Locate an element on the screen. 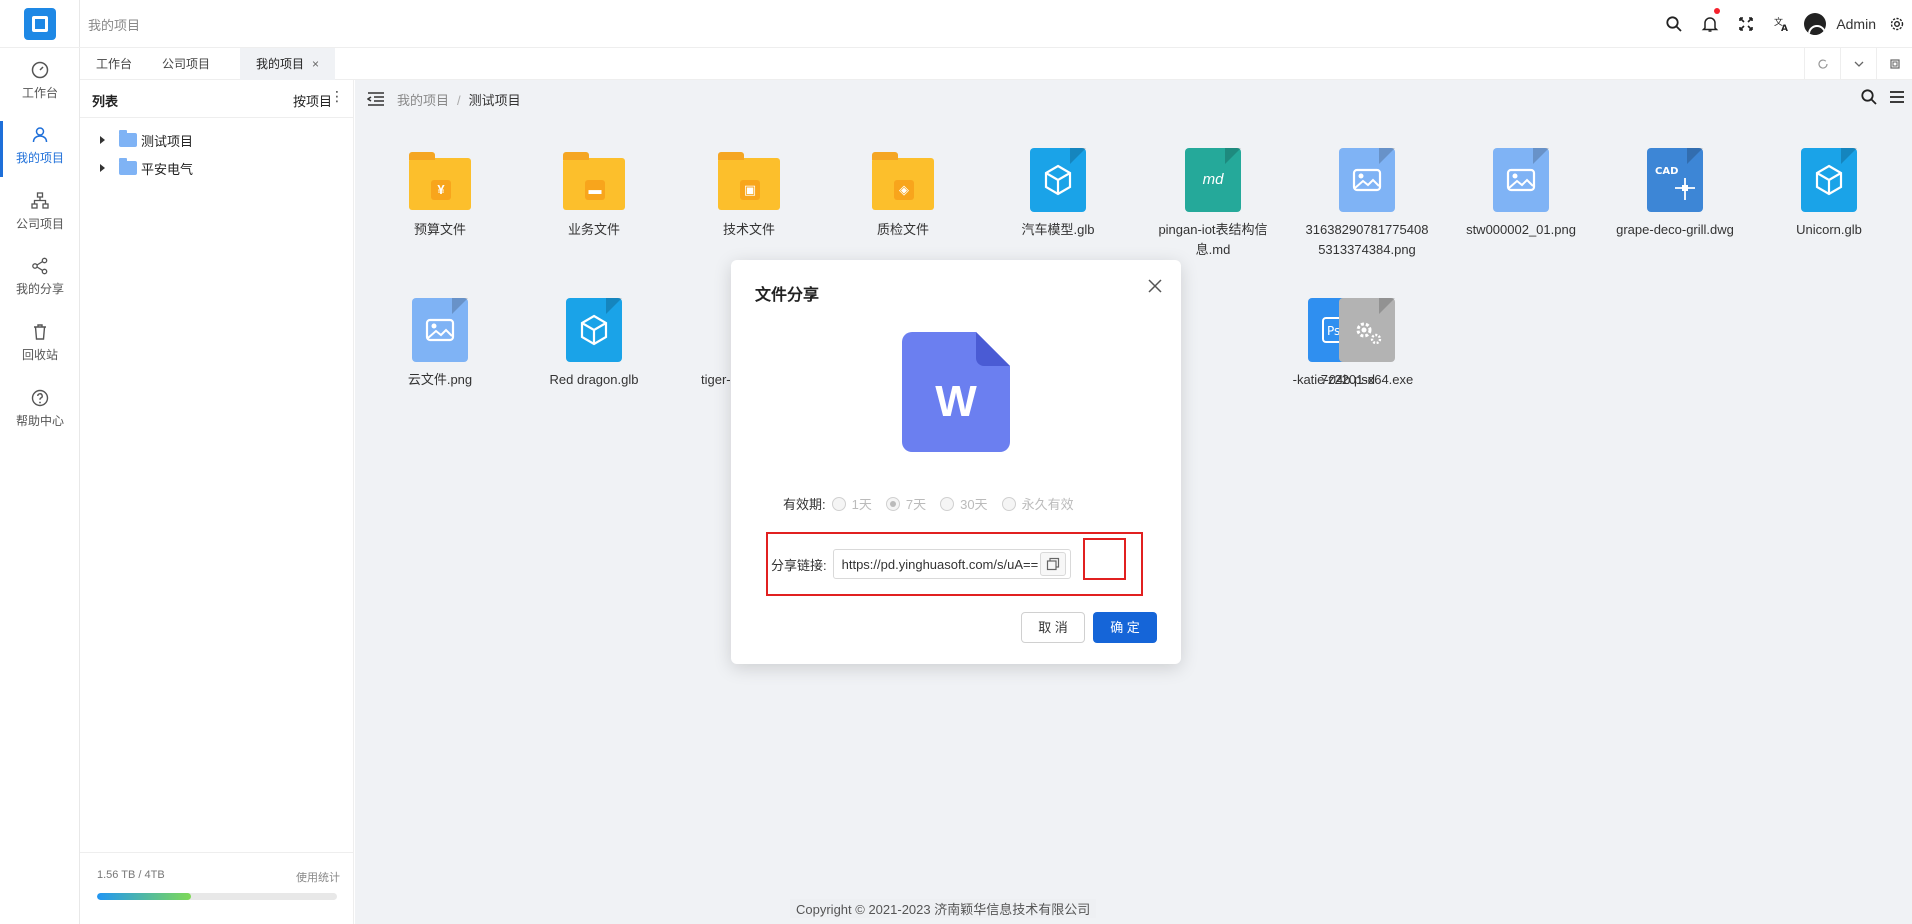 The image size is (1912, 924). tab-my-projects: 我的项目 × is located at coordinates (288, 64).